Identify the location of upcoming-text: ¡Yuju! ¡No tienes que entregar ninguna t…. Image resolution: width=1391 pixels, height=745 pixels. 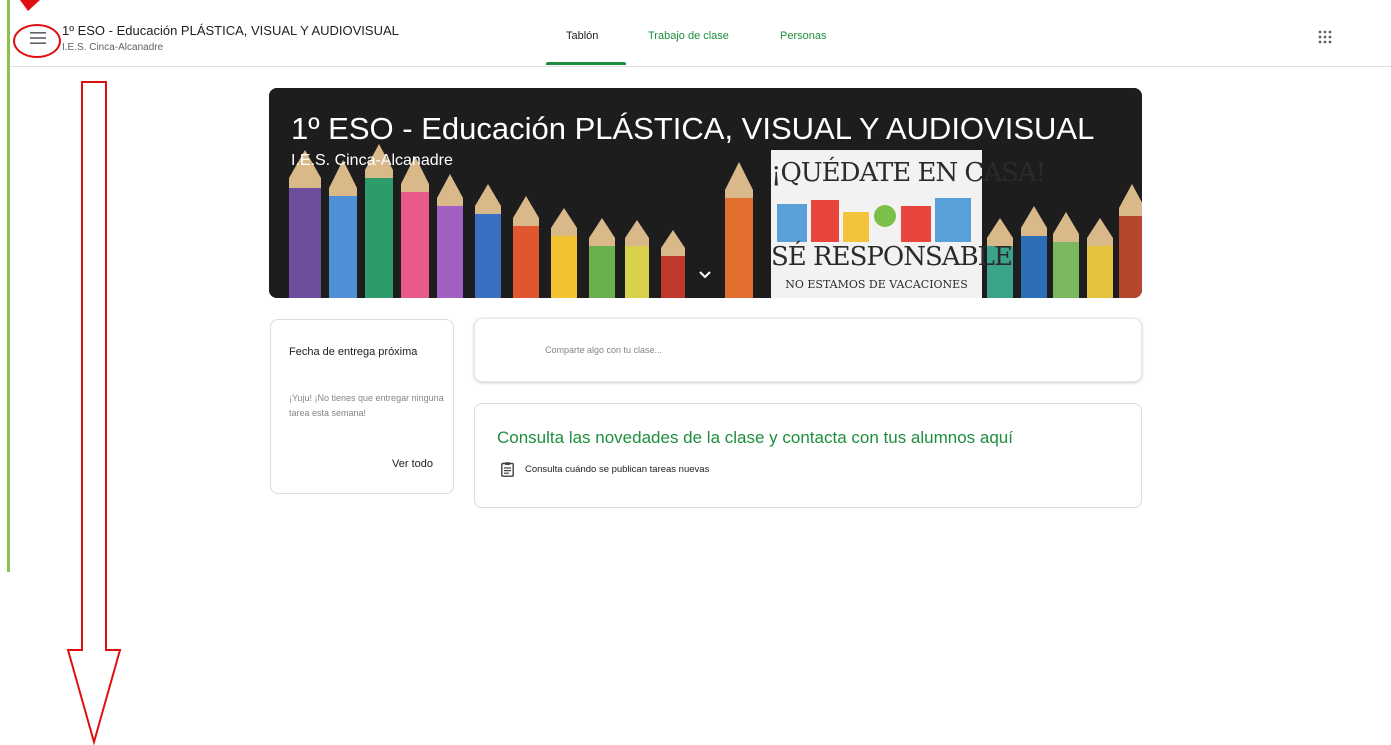
(366, 405).